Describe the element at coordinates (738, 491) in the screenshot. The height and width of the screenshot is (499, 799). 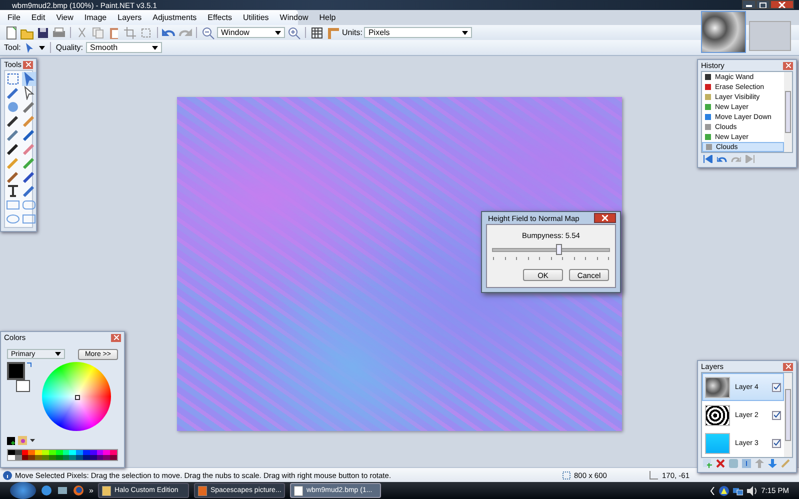
I see `network-icon` at that location.